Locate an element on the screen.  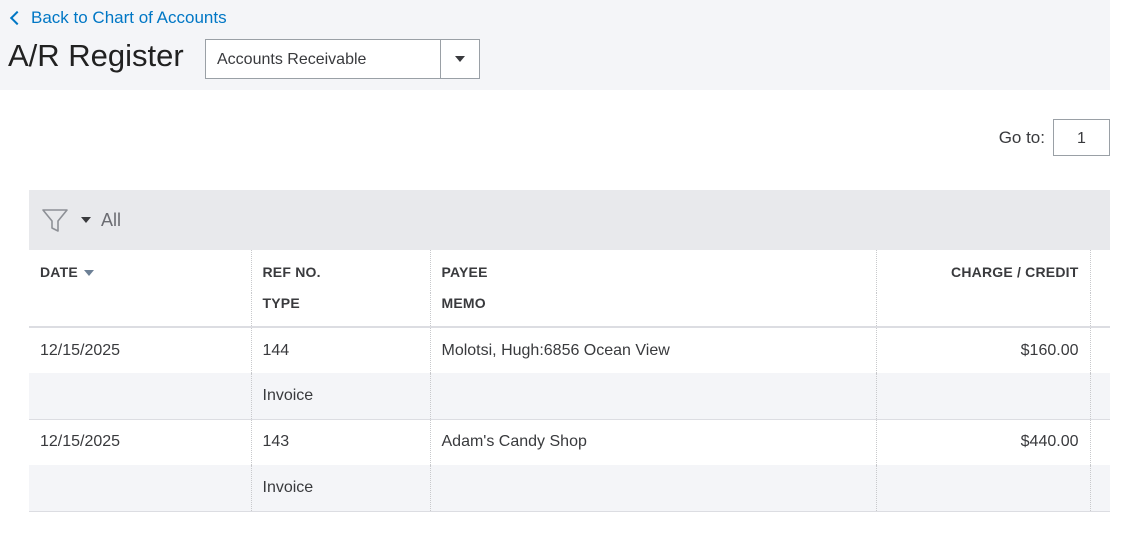
filter-dropdown-caret-icon is located at coordinates (86, 220).